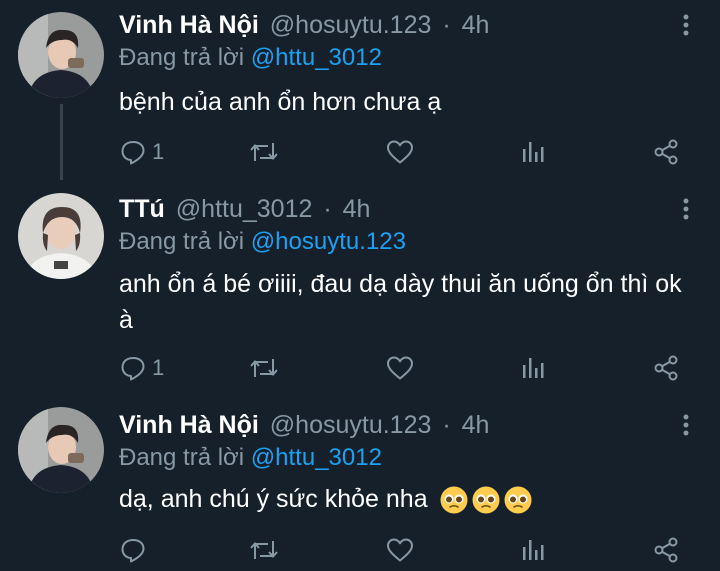 This screenshot has height=571, width=720. What do you see at coordinates (142, 209) in the screenshot?
I see `display-name: TTú` at bounding box center [142, 209].